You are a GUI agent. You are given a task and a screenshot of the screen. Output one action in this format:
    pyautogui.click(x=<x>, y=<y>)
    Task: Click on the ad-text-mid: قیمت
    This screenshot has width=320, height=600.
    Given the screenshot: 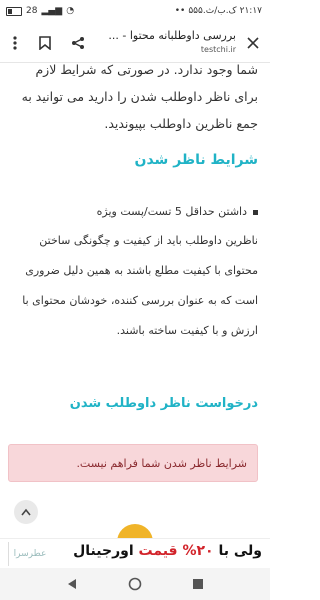 What is the action you would take?
    pyautogui.click(x=158, y=551)
    